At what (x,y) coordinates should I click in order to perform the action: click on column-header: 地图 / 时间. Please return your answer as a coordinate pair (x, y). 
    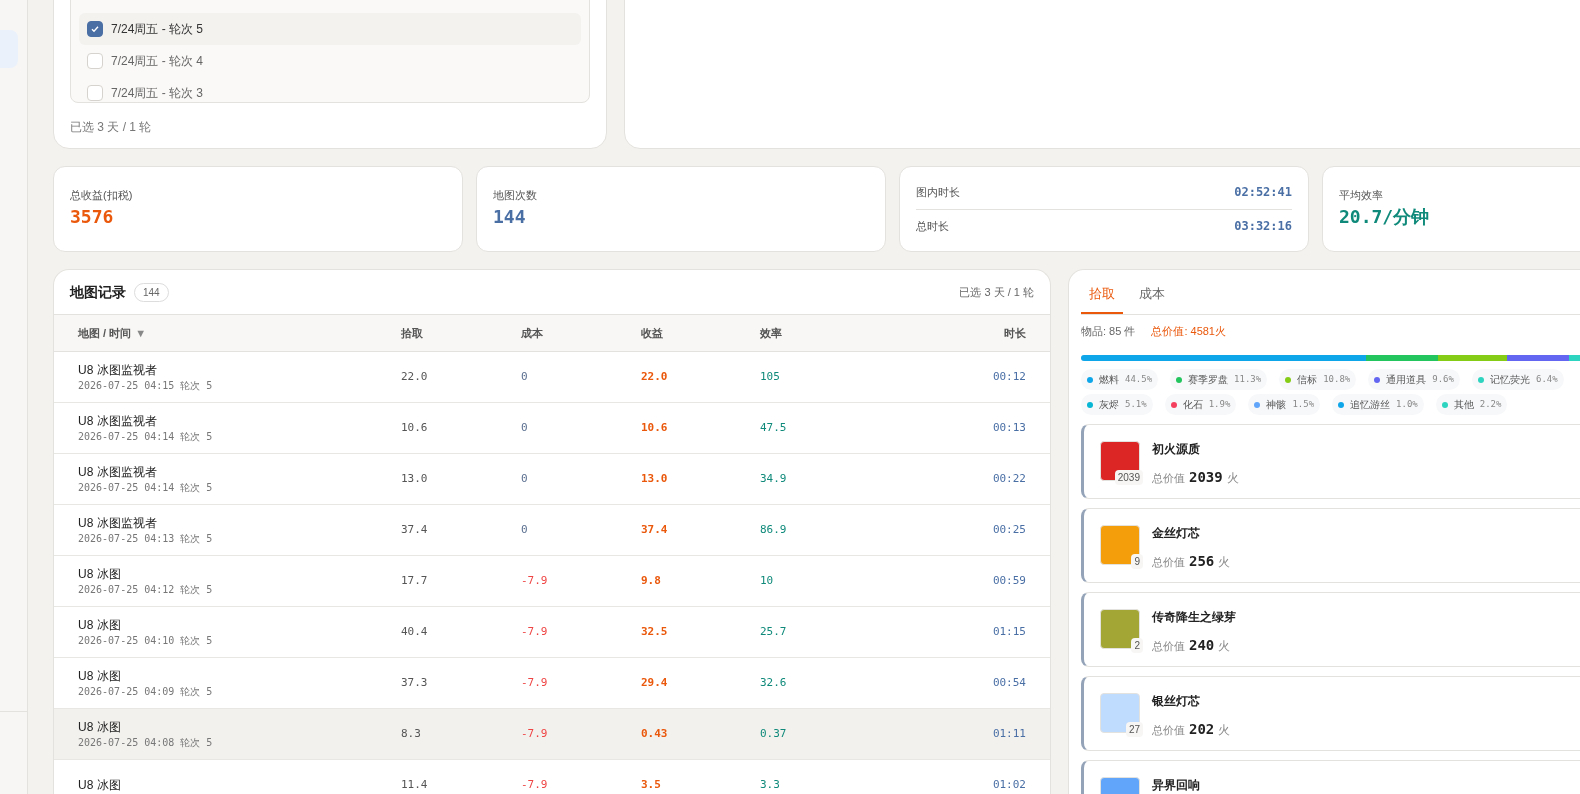
    Looking at the image, I should click on (105, 333).